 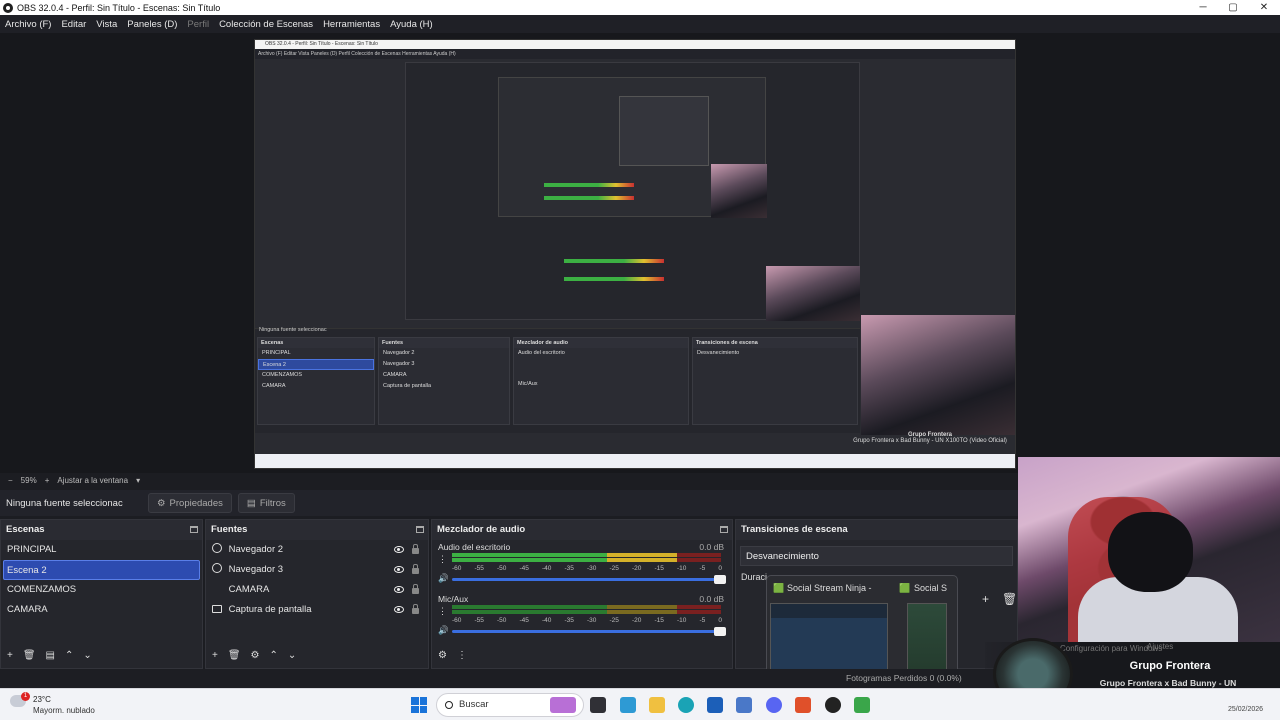 What do you see at coordinates (10, 480) in the screenshot?
I see `zoom-minus: −` at bounding box center [10, 480].